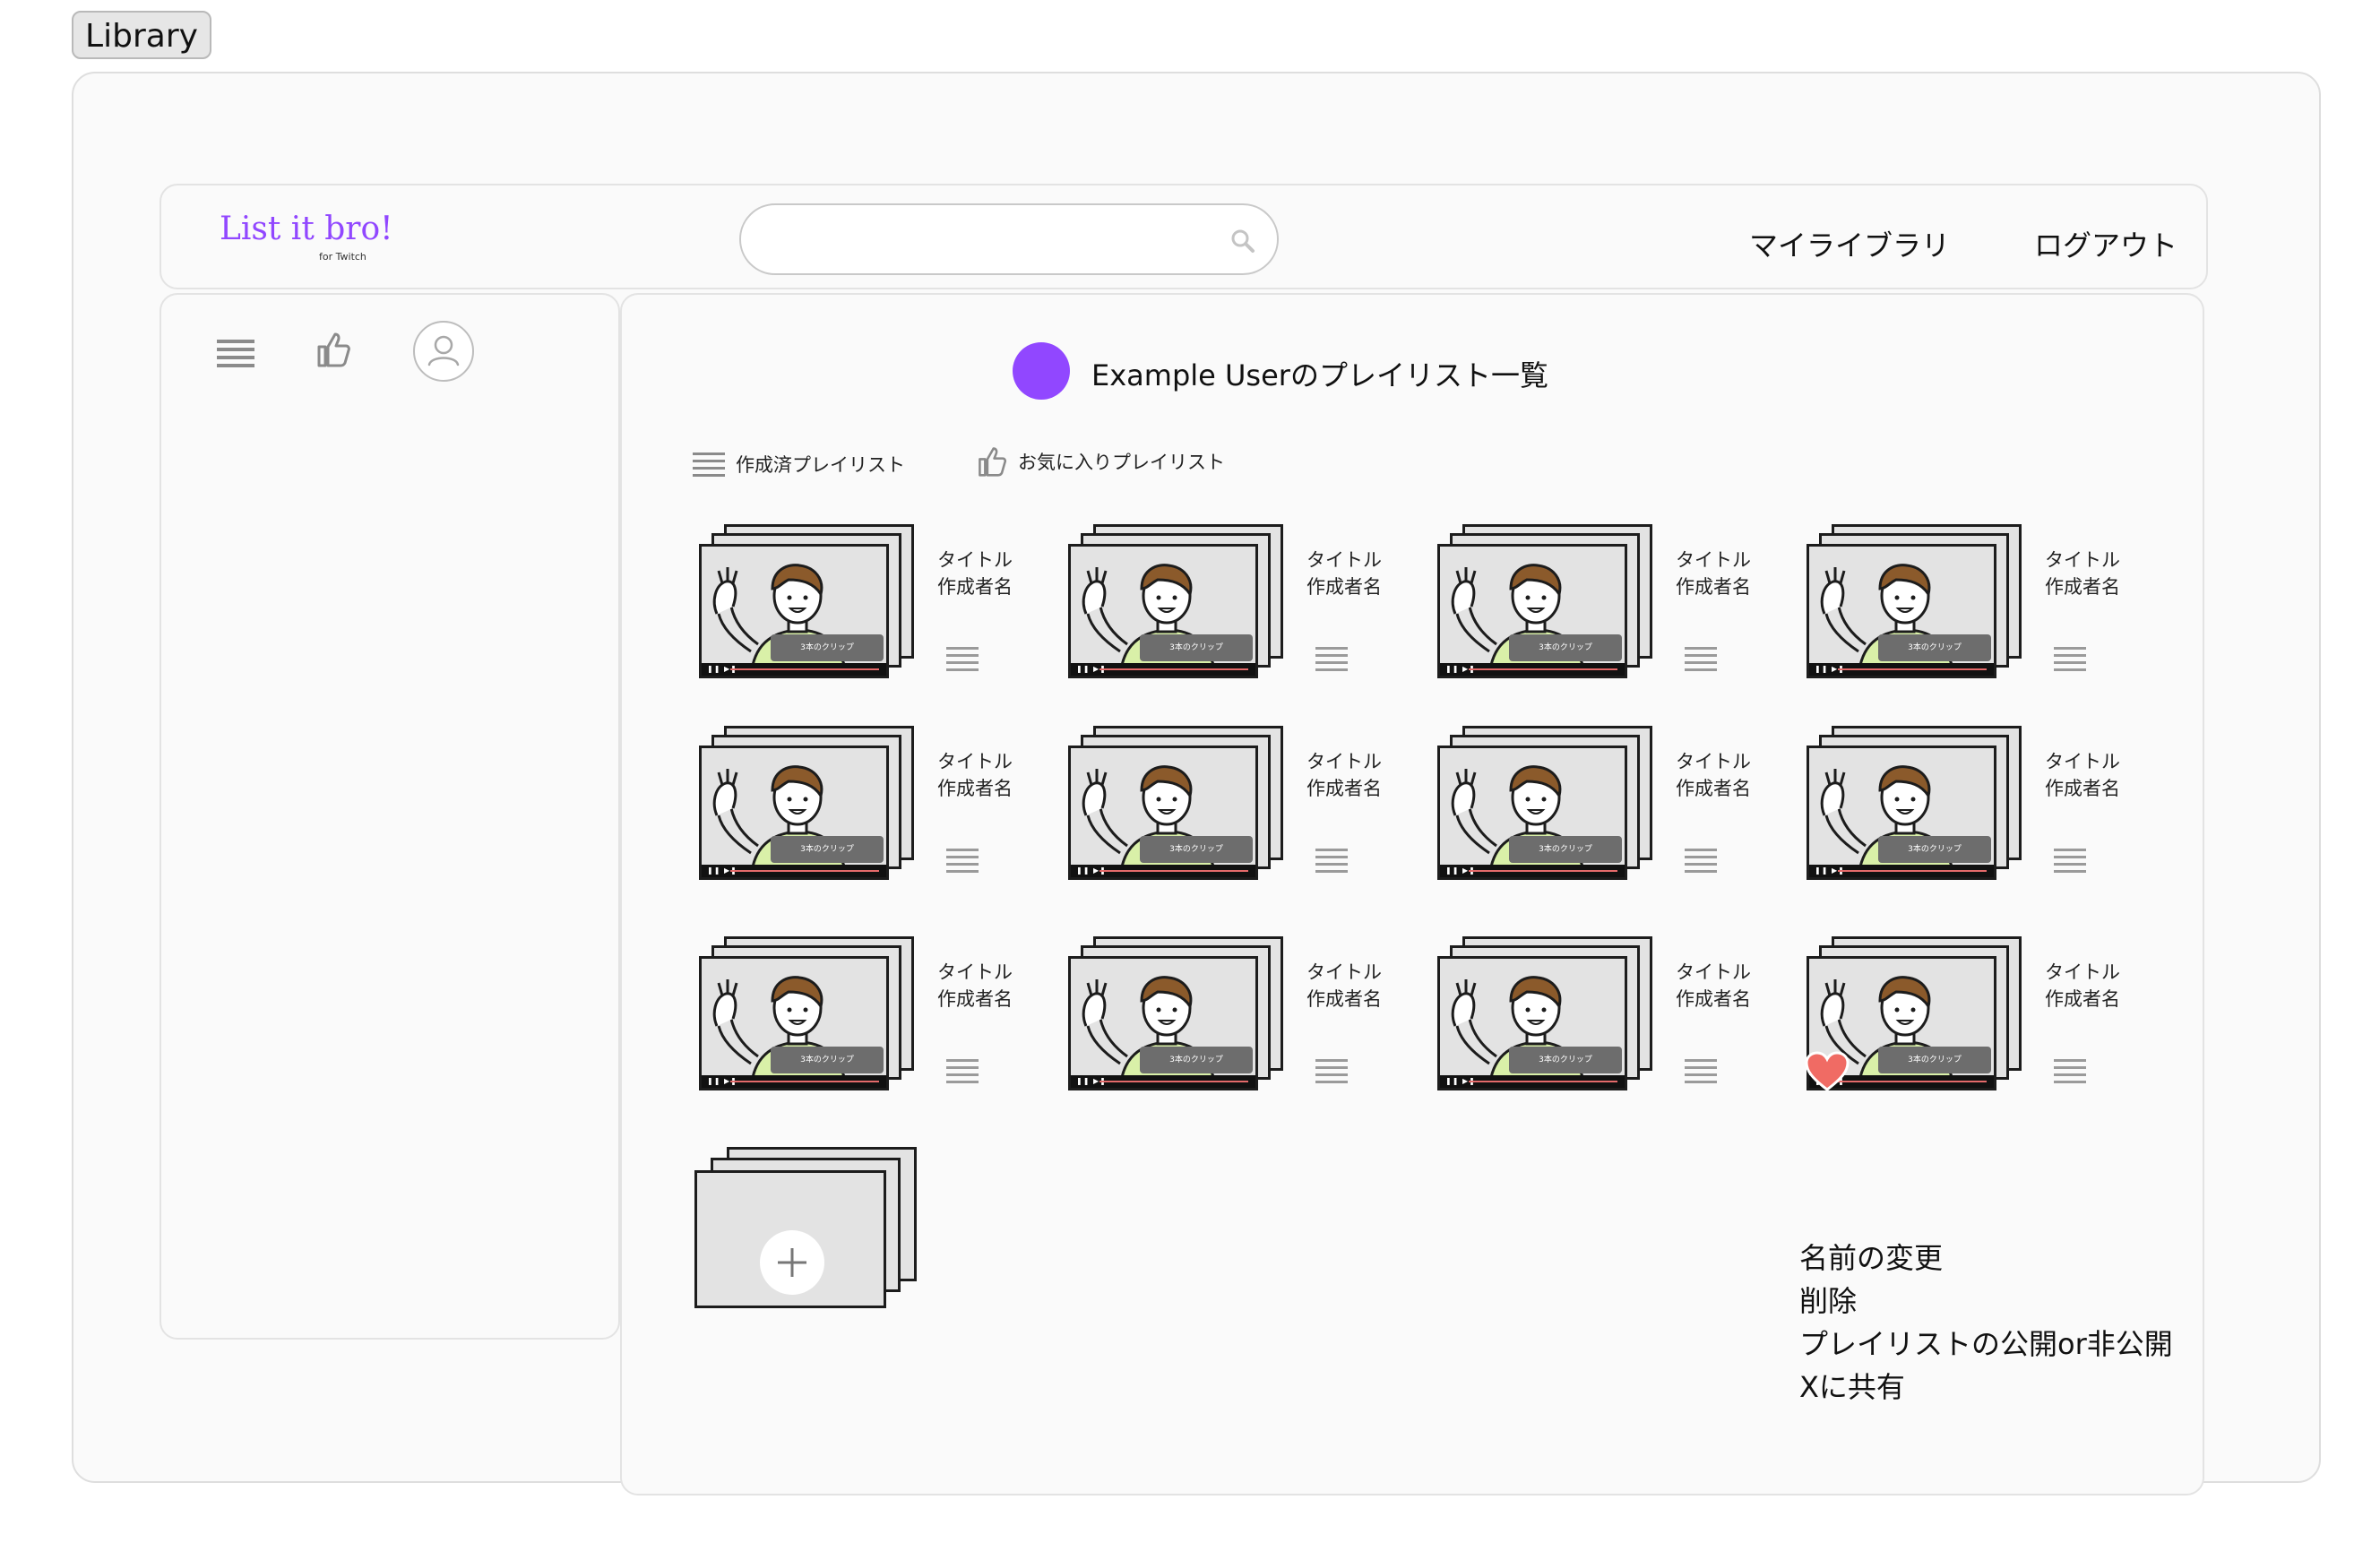  Describe the element at coordinates (805, 1227) in the screenshot. I see `add-playlist-button` at that location.